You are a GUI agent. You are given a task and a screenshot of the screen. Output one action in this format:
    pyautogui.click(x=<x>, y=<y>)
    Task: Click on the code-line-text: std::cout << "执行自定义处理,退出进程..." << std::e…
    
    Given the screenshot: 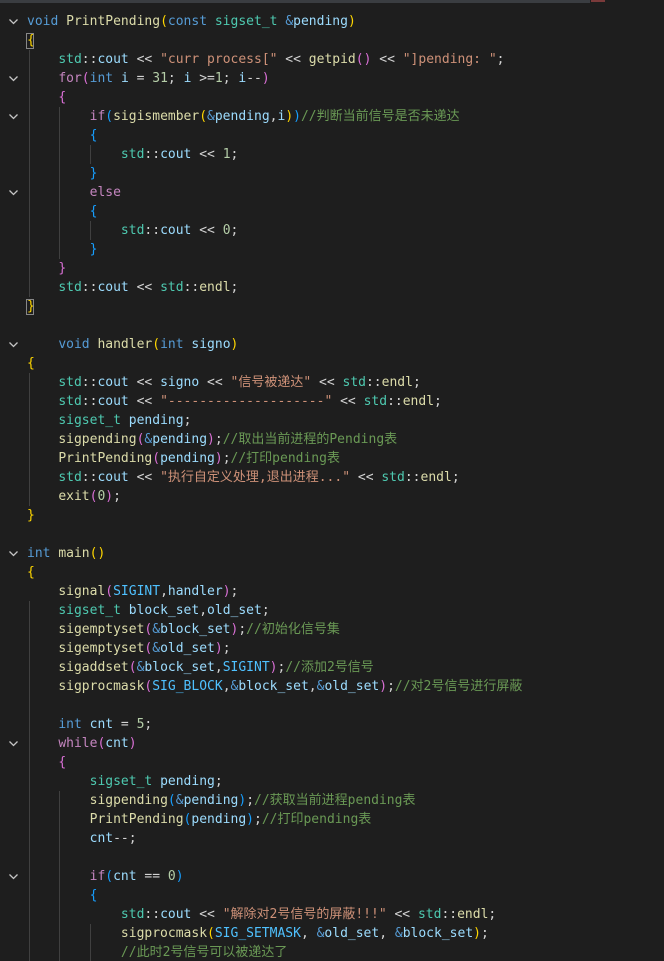 What is the action you would take?
    pyautogui.click(x=243, y=477)
    